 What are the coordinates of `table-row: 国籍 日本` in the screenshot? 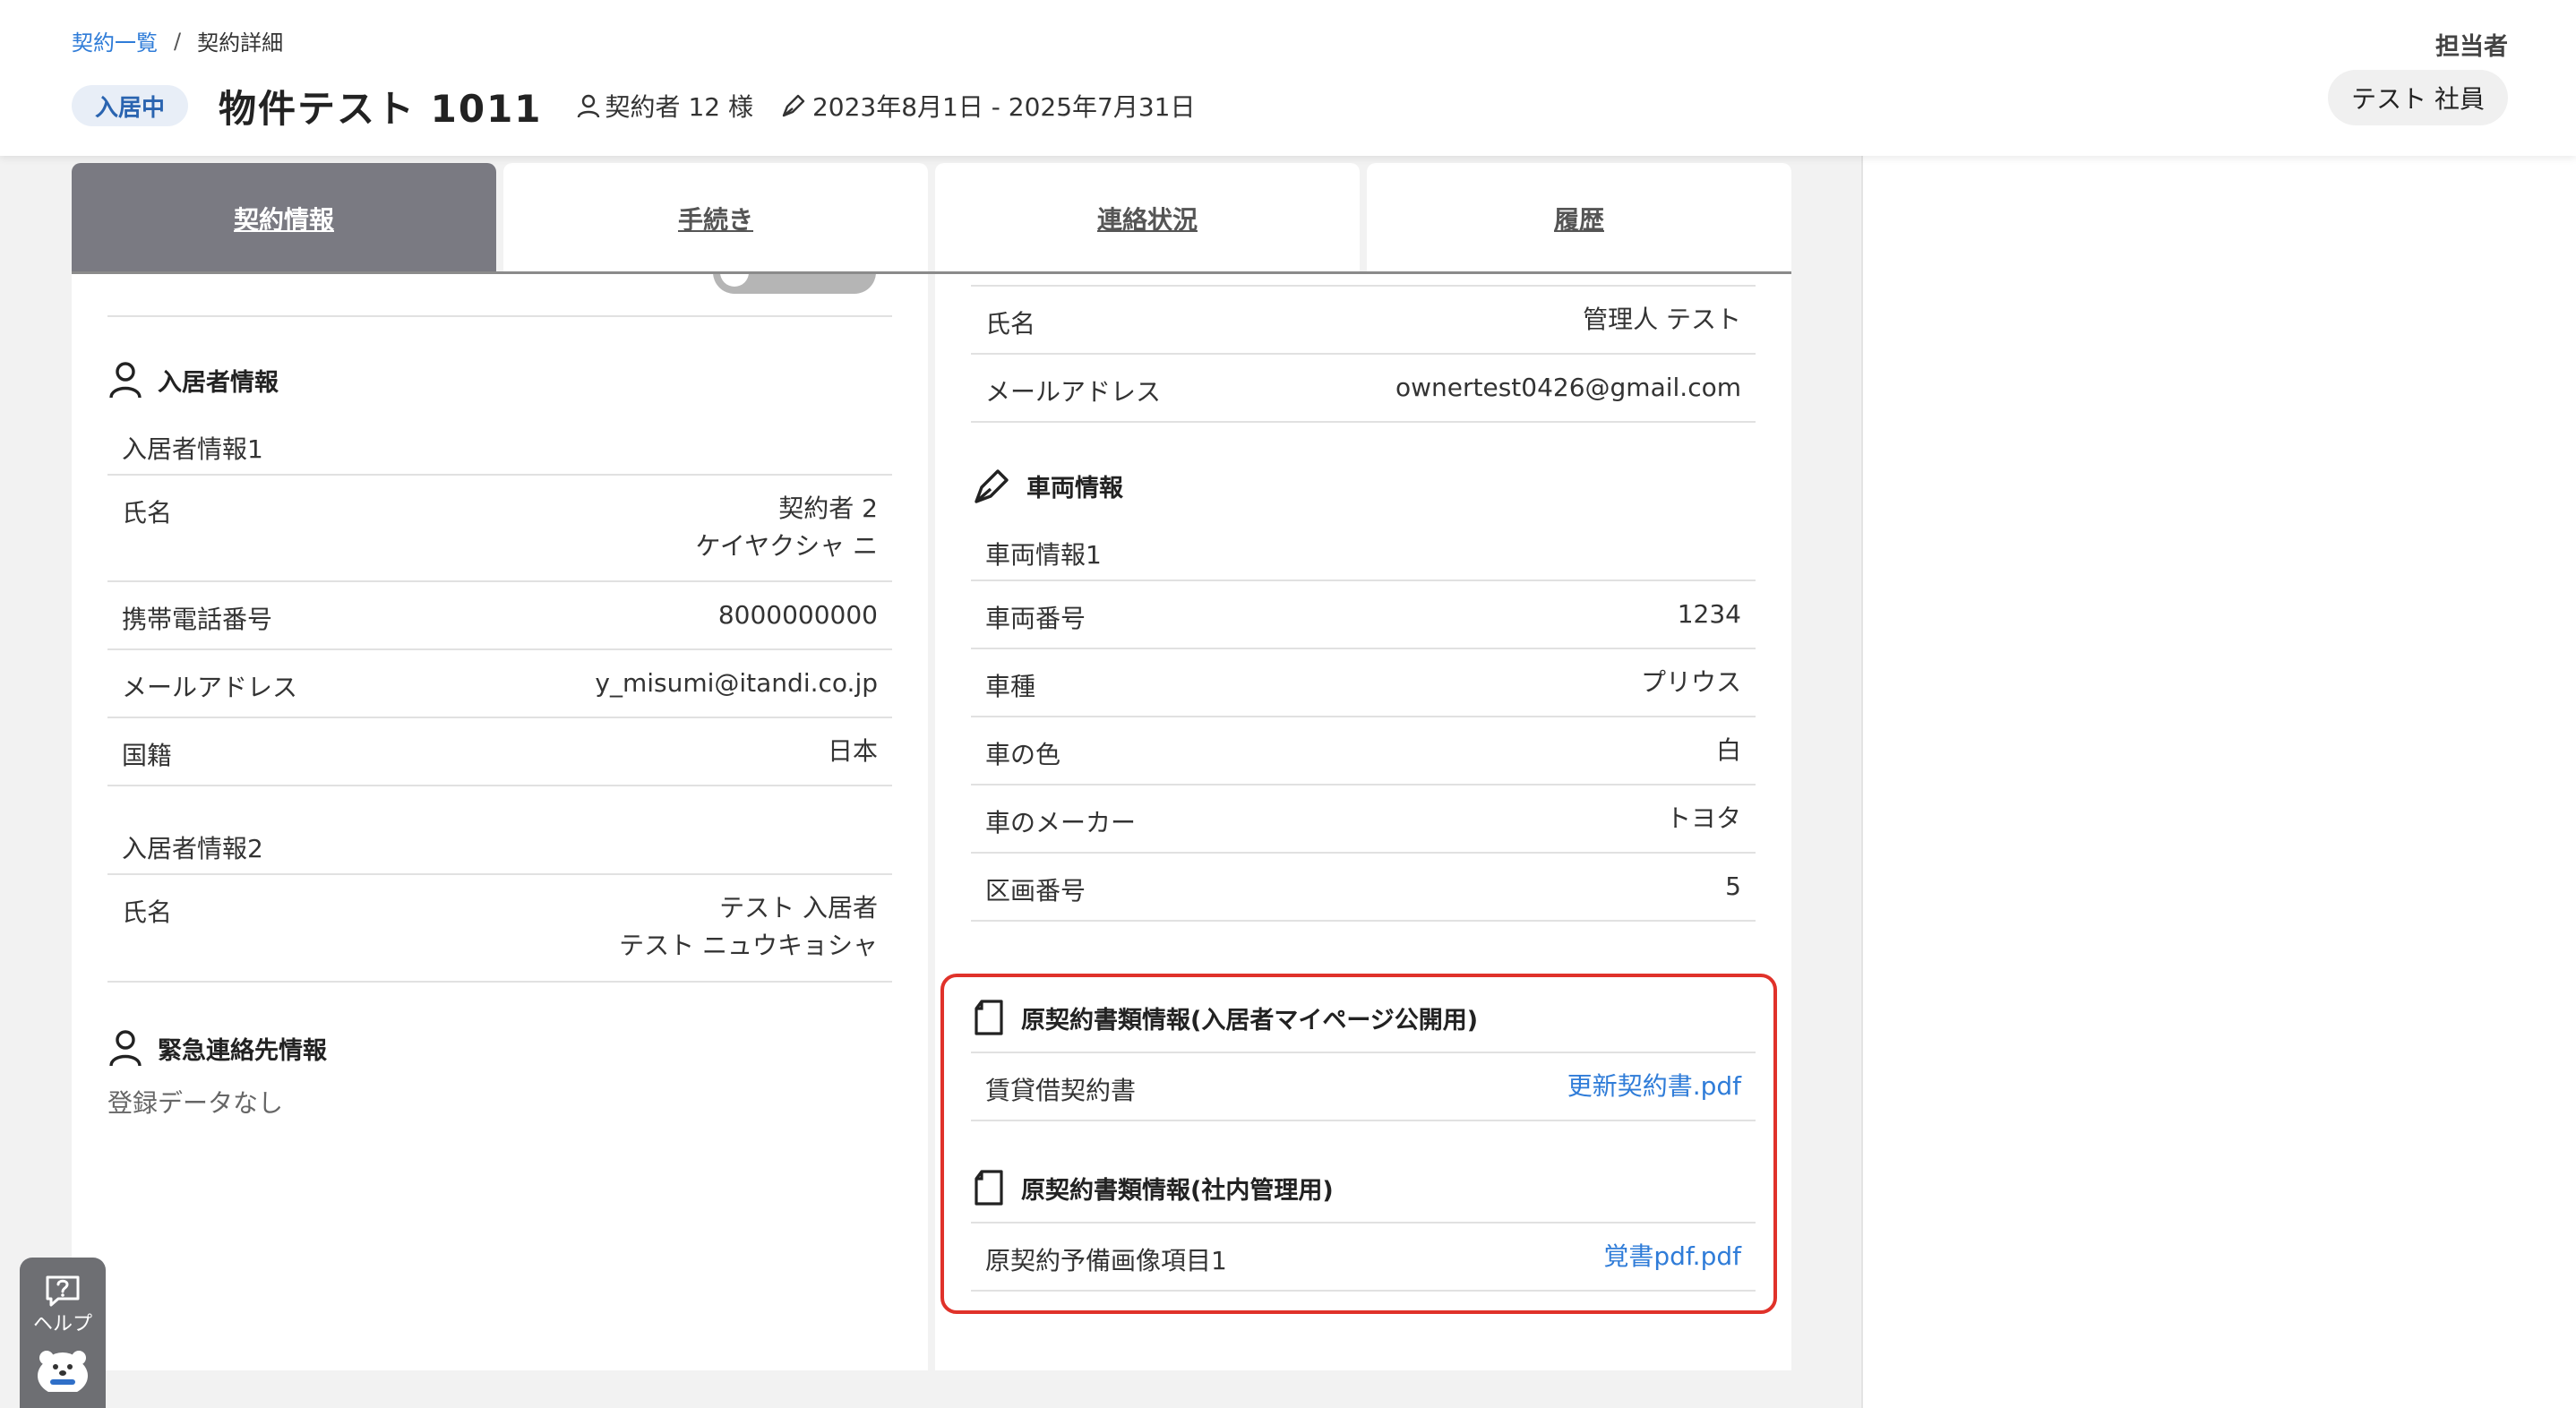 It's located at (499, 752).